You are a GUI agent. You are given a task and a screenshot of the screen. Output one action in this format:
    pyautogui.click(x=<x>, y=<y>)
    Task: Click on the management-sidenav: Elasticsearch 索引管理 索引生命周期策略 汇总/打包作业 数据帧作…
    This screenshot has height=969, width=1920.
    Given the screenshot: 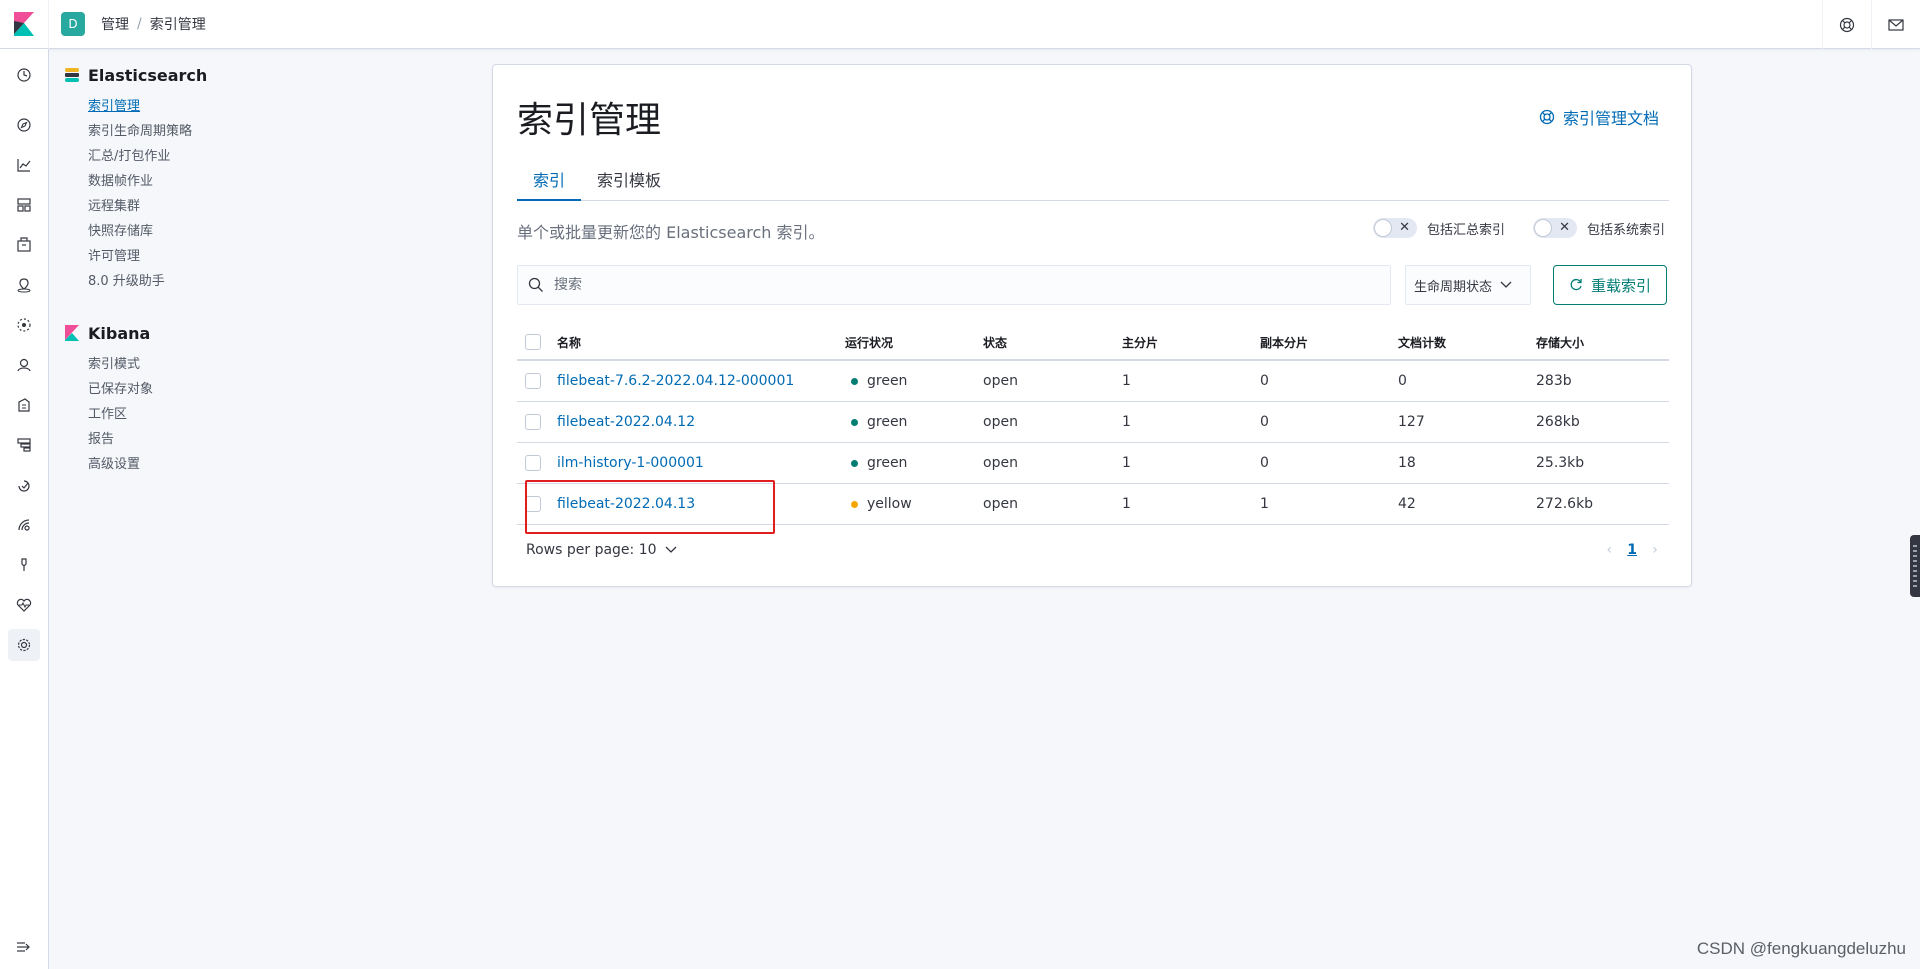 What is the action you would take?
    pyautogui.click(x=164, y=270)
    